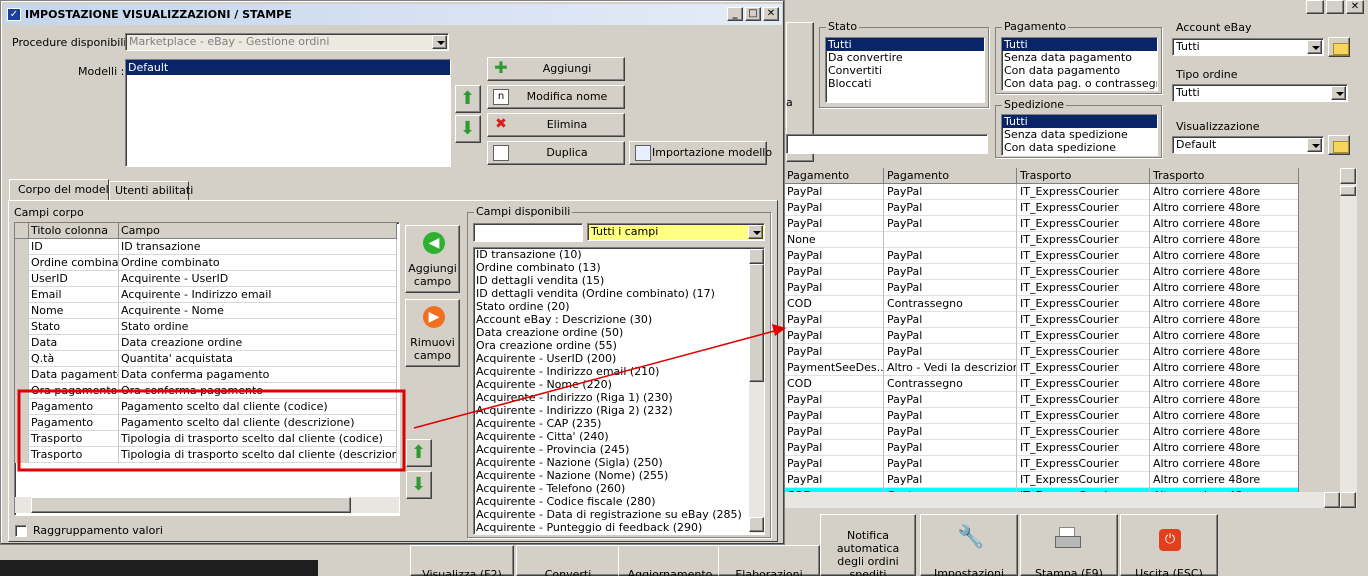 This screenshot has height=576, width=1368. What do you see at coordinates (206, 279) in the screenshot?
I see `table-row: UserID Acquirente - UserID` at bounding box center [206, 279].